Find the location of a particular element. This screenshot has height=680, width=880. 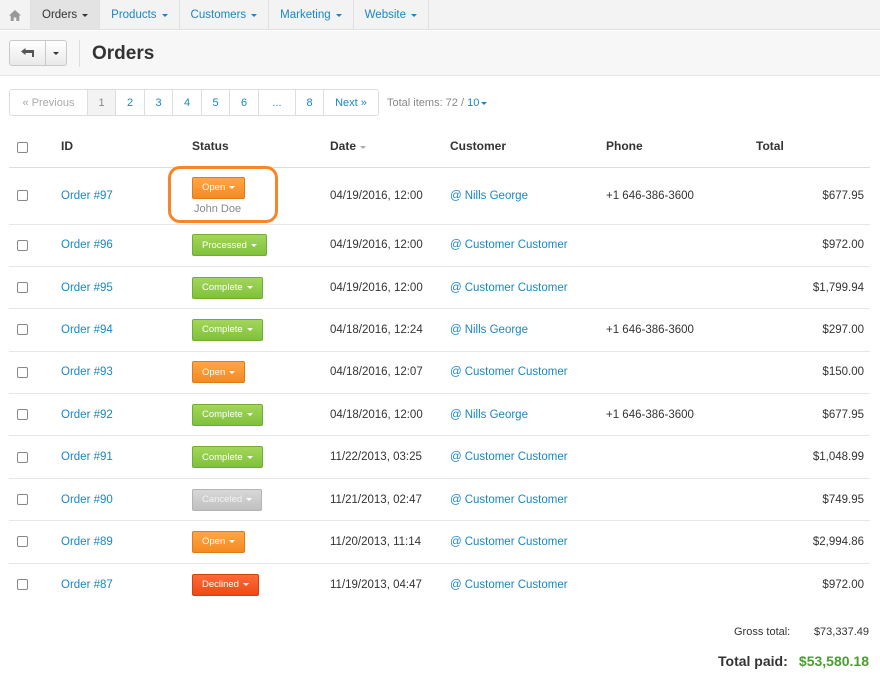

table-header-row: ID Status Date Customer Phone Total is located at coordinates (439, 147).